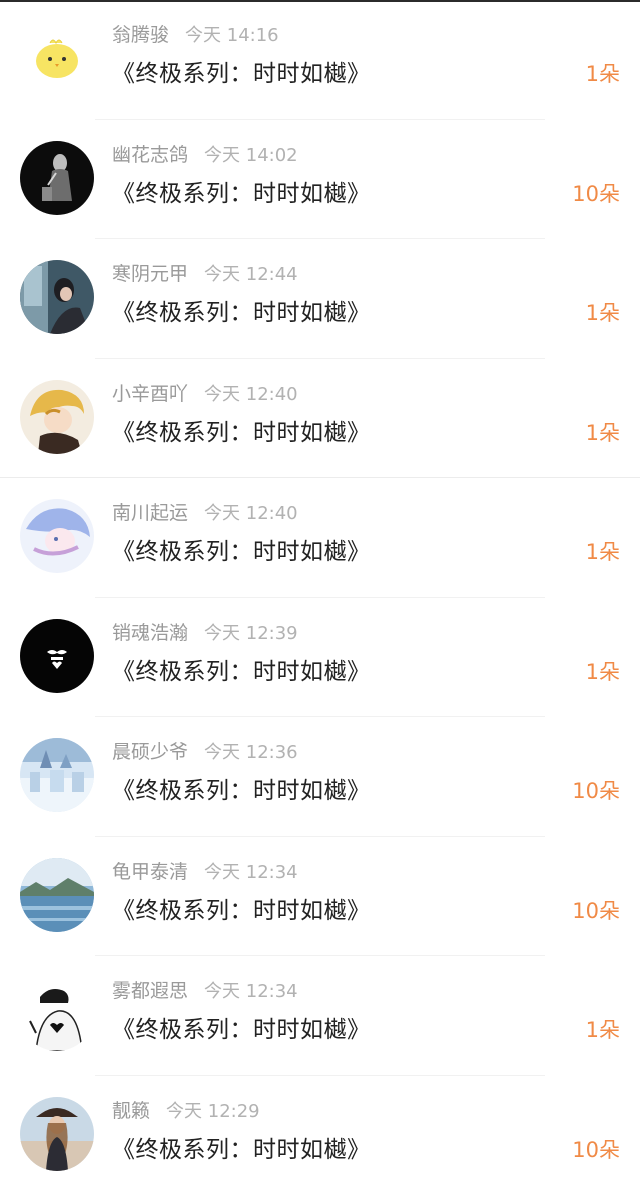 The image size is (640, 1195). Describe the element at coordinates (140, 35) in the screenshot. I see `sender-name: 翁腾骏` at that location.